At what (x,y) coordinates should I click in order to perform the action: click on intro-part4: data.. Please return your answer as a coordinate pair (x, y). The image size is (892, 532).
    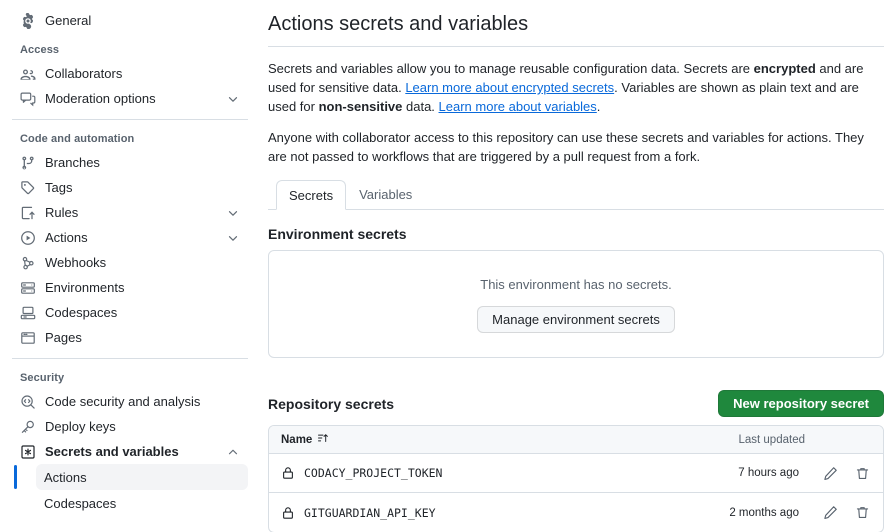
    Looking at the image, I should click on (420, 106).